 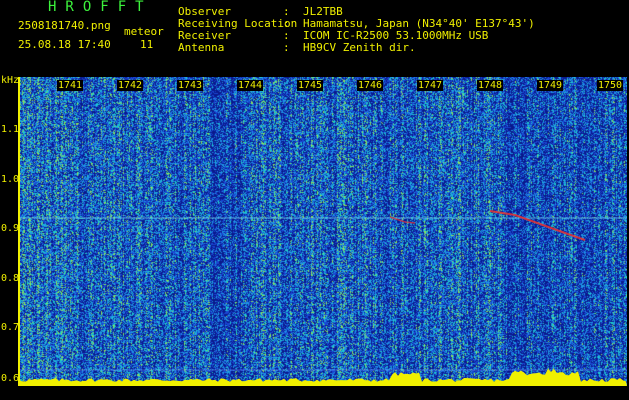 What do you see at coordinates (144, 31) in the screenshot?
I see `meteor-label: meteor` at bounding box center [144, 31].